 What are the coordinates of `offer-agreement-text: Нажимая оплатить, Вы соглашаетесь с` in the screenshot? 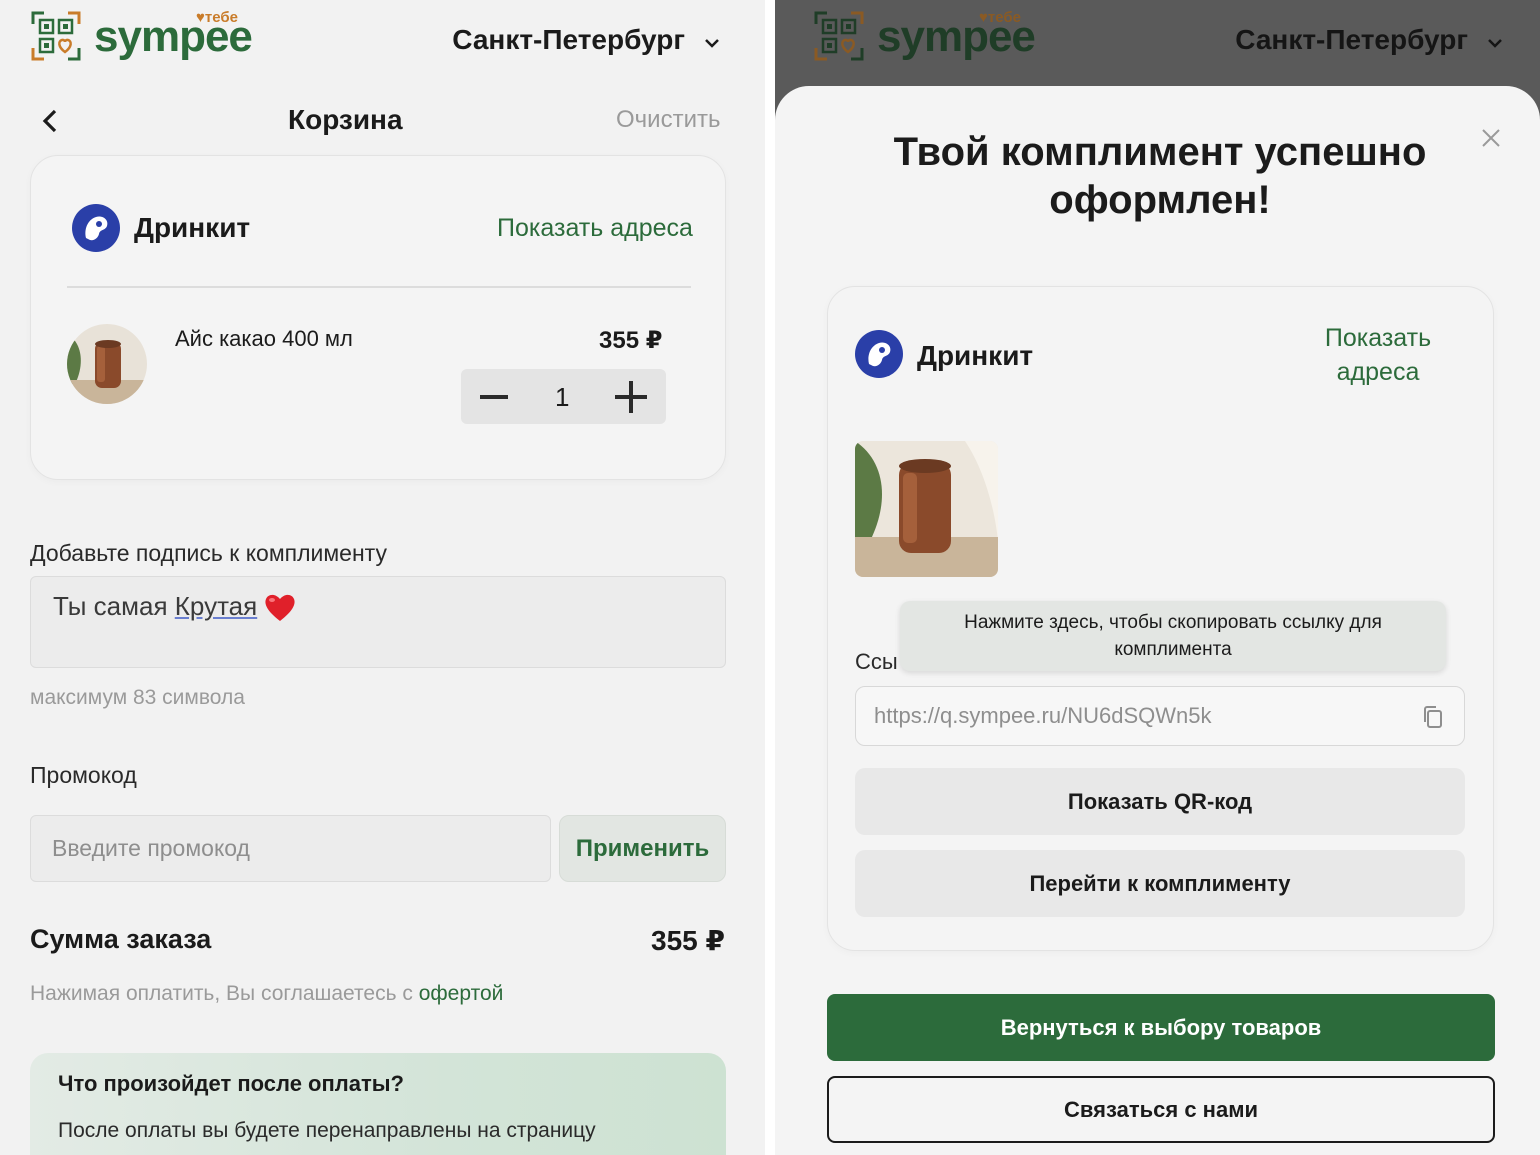 It's located at (224, 993).